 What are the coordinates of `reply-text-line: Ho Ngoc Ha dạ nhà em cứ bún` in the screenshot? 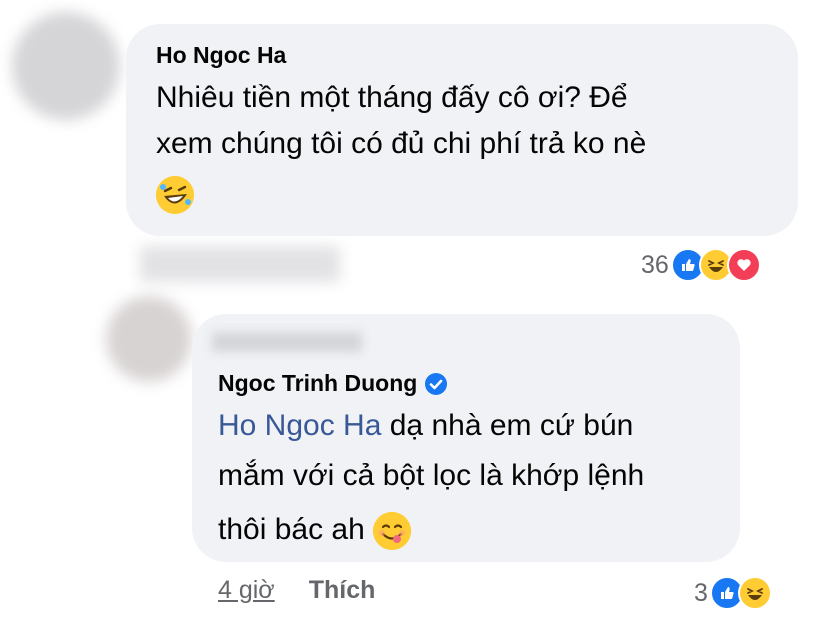 It's located at (479, 426).